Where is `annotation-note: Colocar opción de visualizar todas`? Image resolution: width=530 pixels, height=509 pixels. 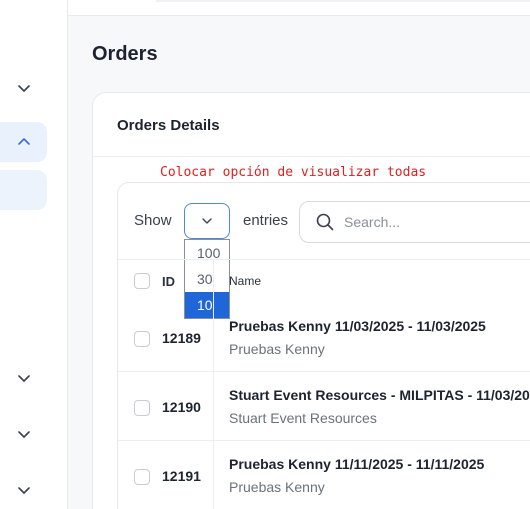
annotation-note: Colocar opción de visualizar todas is located at coordinates (293, 172).